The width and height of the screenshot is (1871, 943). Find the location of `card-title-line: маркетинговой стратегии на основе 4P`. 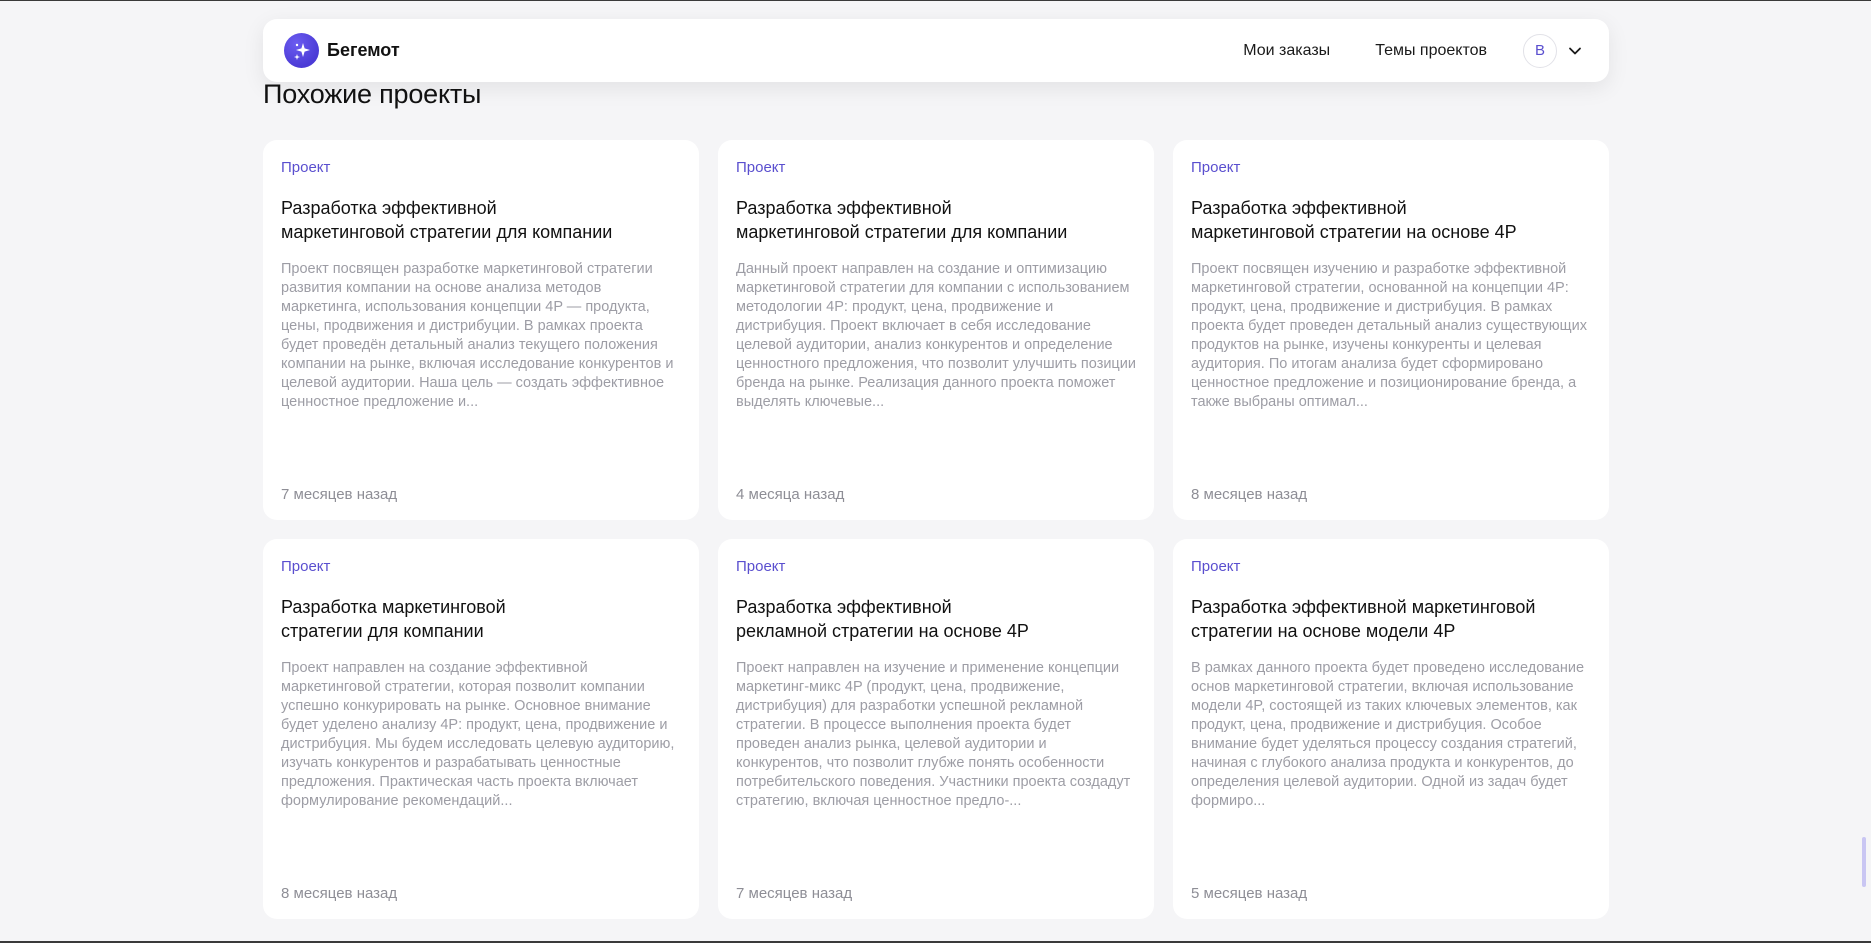

card-title-line: маркетинговой стратегии на основе 4P is located at coordinates (1354, 232).